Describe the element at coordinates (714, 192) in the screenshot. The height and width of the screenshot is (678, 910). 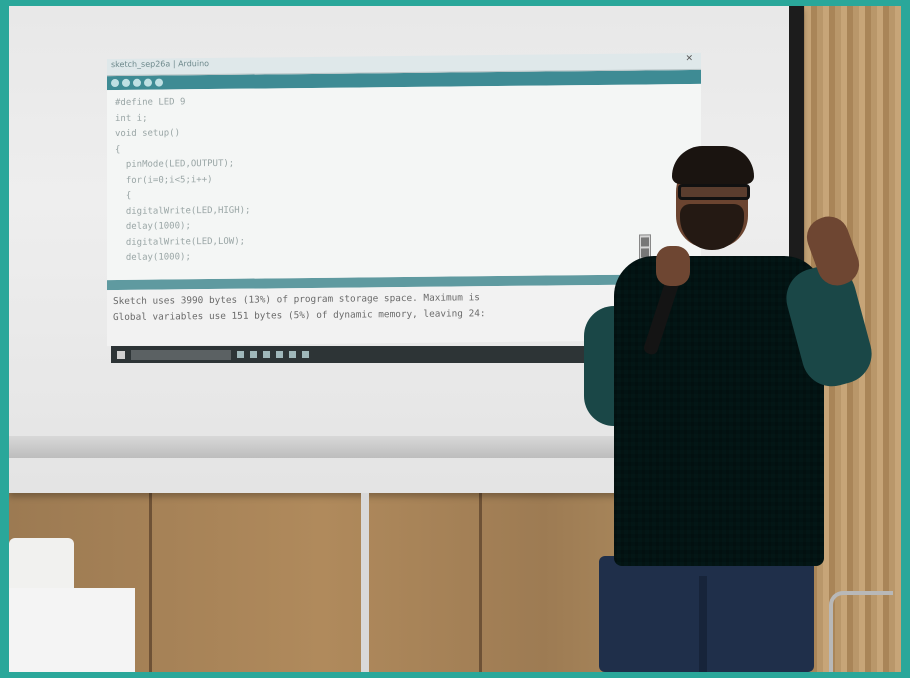
I see `glasses` at that location.